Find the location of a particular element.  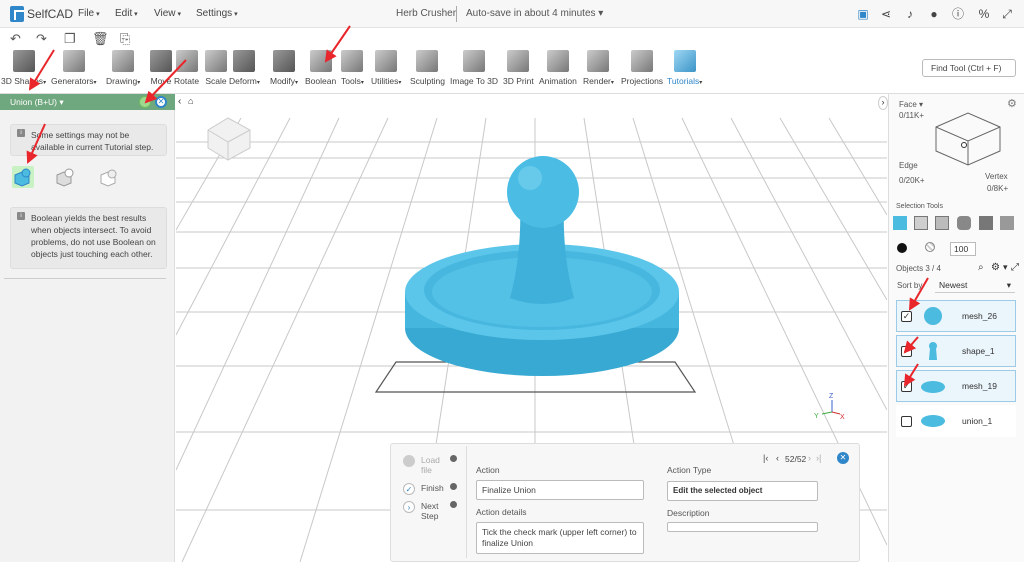

prev-page-icon: ‹ is located at coordinates (777, 458).